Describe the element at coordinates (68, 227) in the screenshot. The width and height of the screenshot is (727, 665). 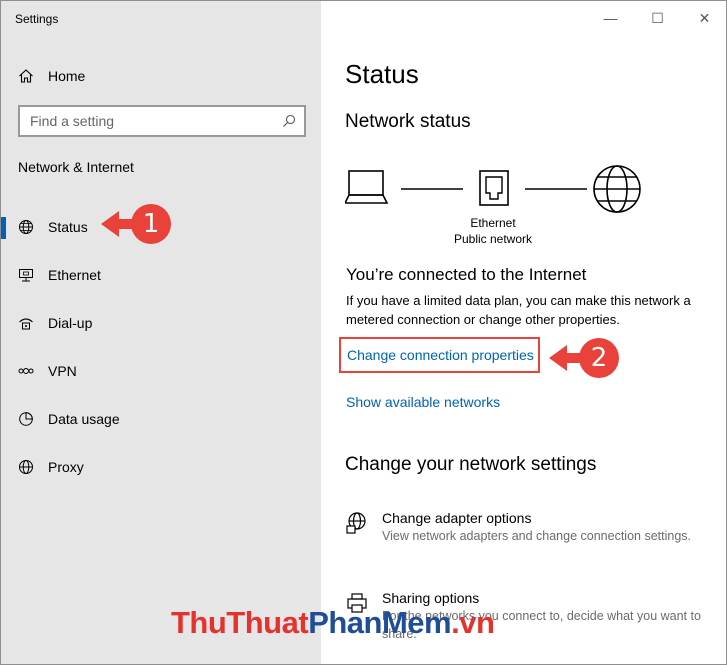
I see `sidebar-item-label: Status` at that location.